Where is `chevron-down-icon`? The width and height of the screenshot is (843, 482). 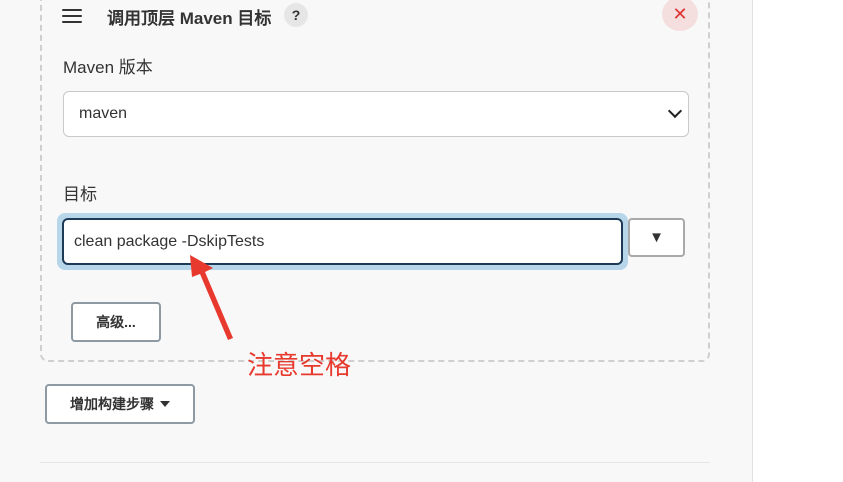 chevron-down-icon is located at coordinates (675, 111).